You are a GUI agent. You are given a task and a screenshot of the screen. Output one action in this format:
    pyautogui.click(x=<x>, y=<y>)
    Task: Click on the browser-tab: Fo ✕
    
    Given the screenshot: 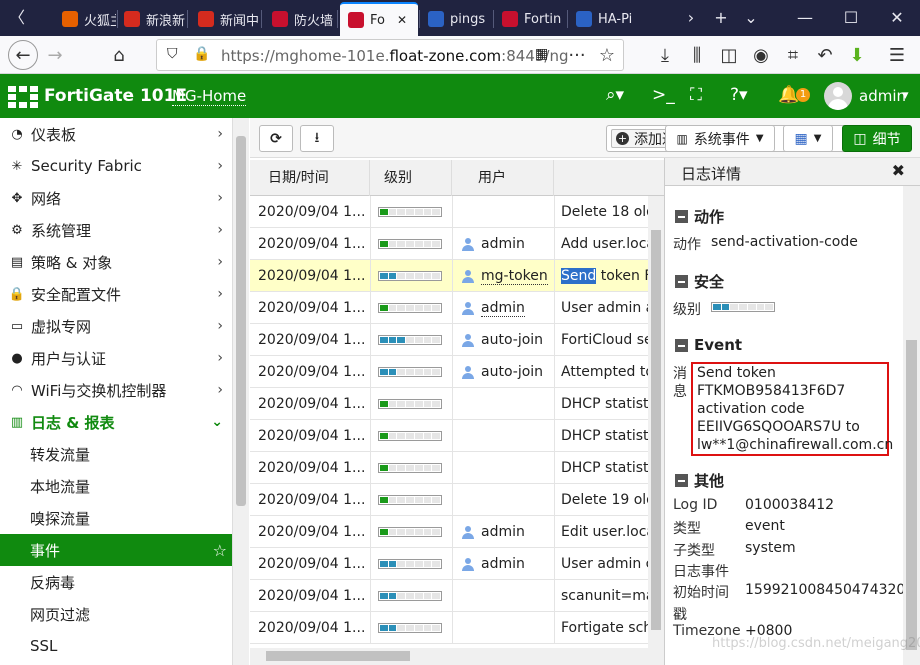 What is the action you would take?
    pyautogui.click(x=379, y=19)
    